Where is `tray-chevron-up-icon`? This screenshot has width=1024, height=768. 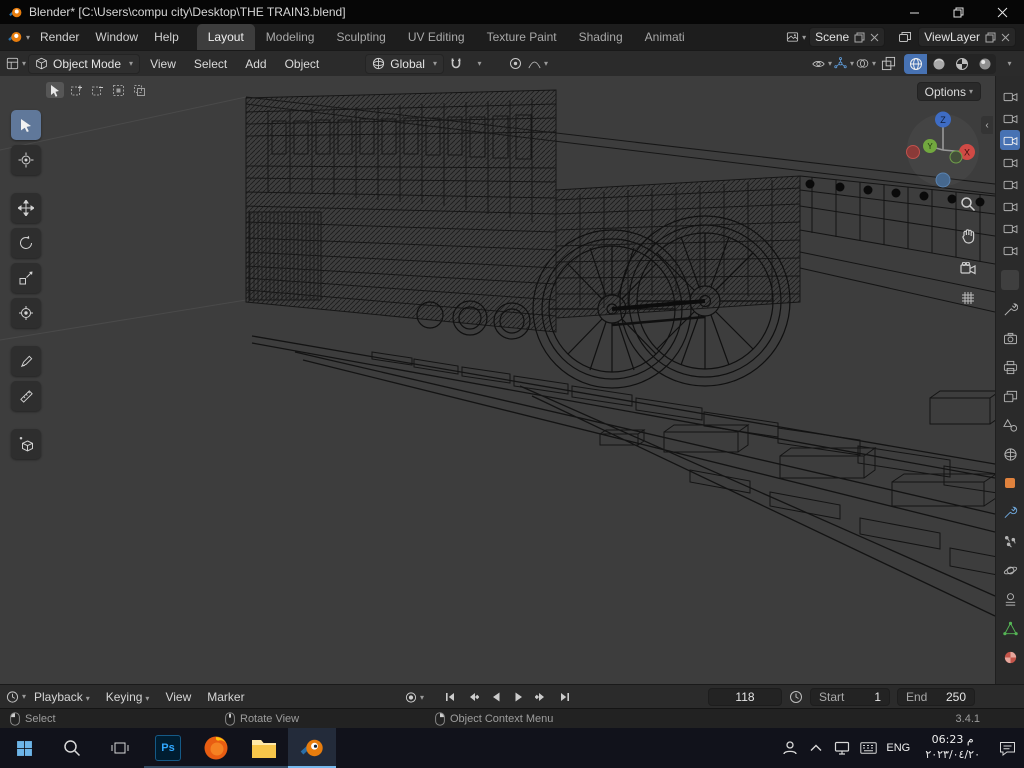 tray-chevron-up-icon is located at coordinates (816, 748).